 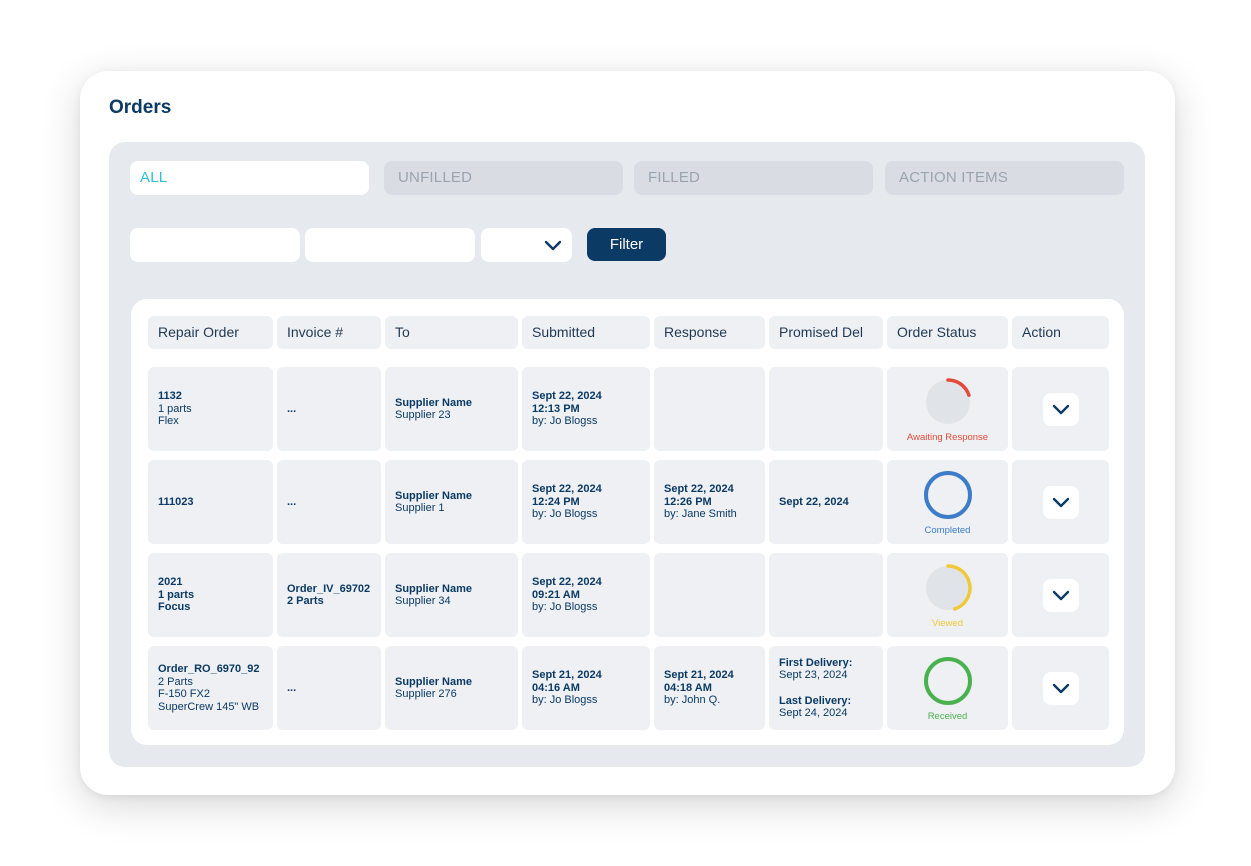 I want to click on repair-order-id: 2021, so click(x=170, y=582).